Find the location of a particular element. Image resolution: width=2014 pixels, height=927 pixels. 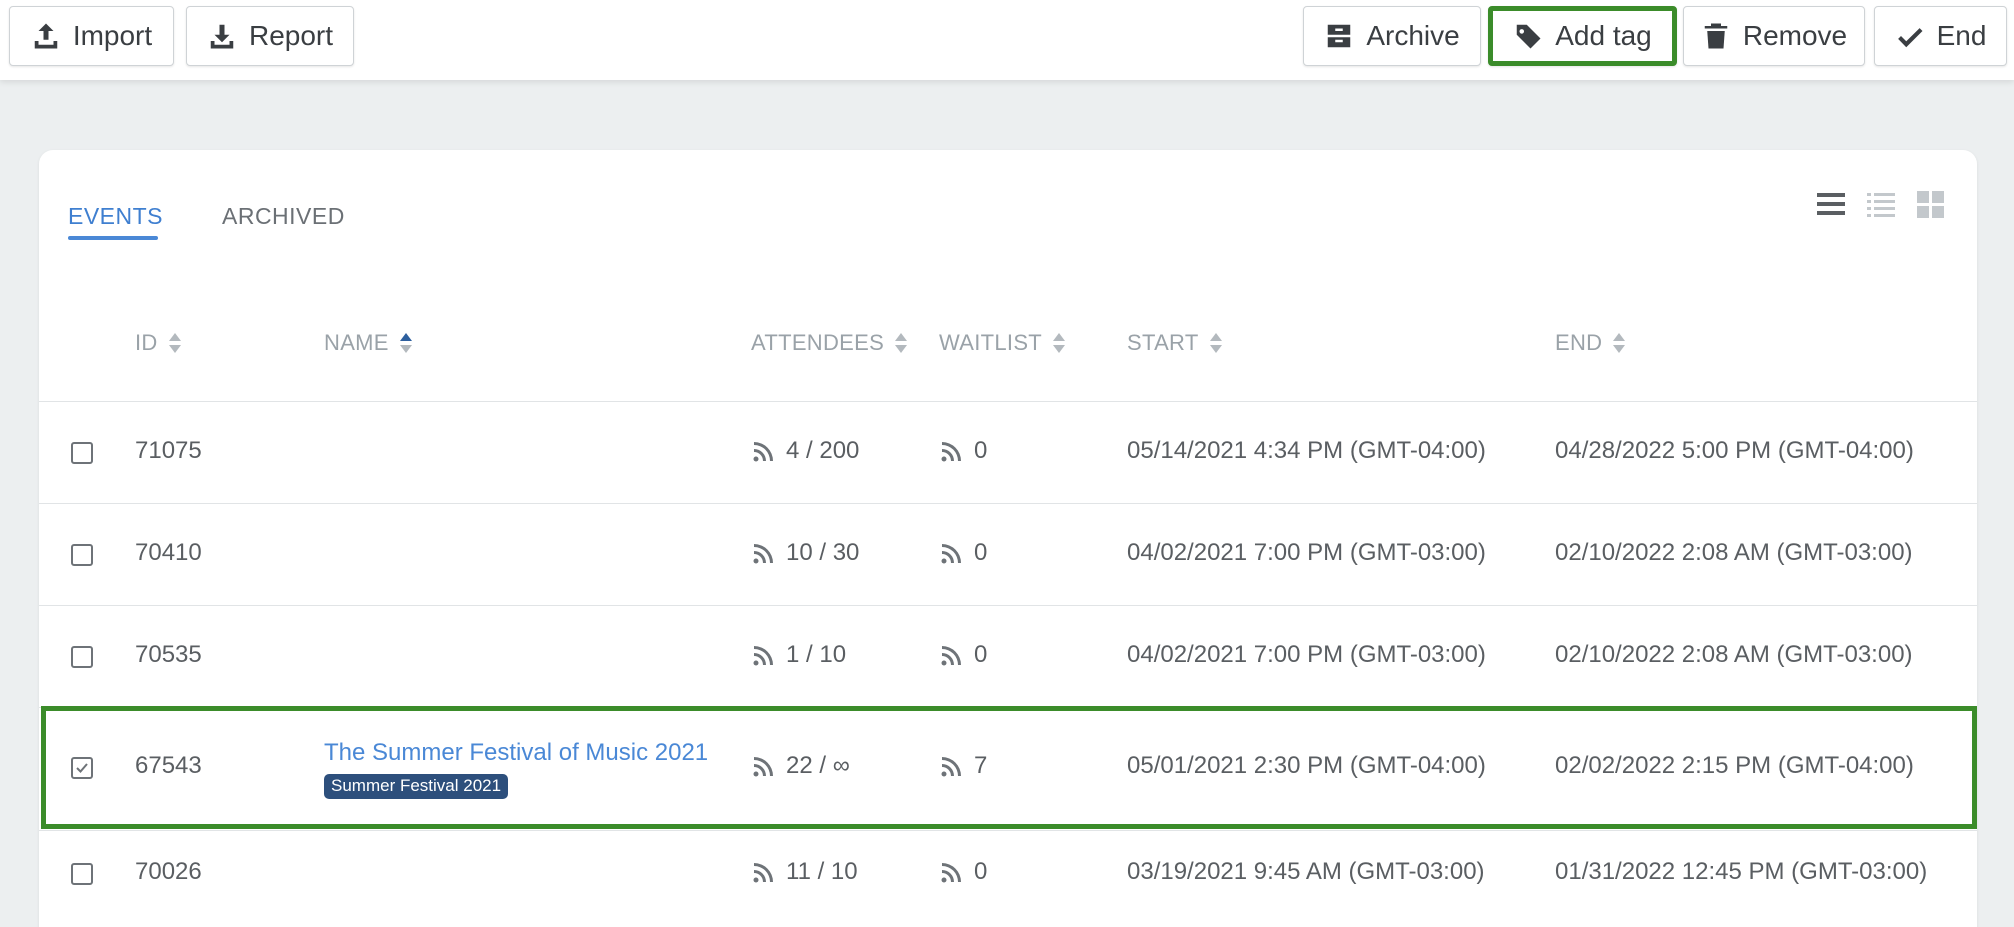

import-label: Import is located at coordinates (112, 35).